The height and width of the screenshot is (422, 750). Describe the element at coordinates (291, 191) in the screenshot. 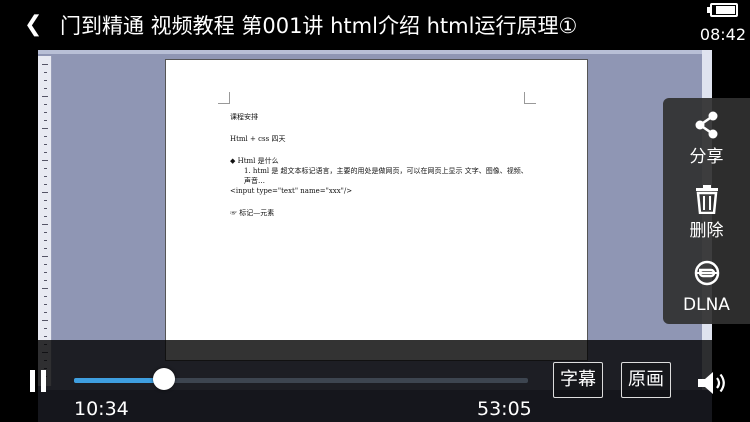

I see `doc-code-line: <input type="text" name="xxx"/>` at that location.